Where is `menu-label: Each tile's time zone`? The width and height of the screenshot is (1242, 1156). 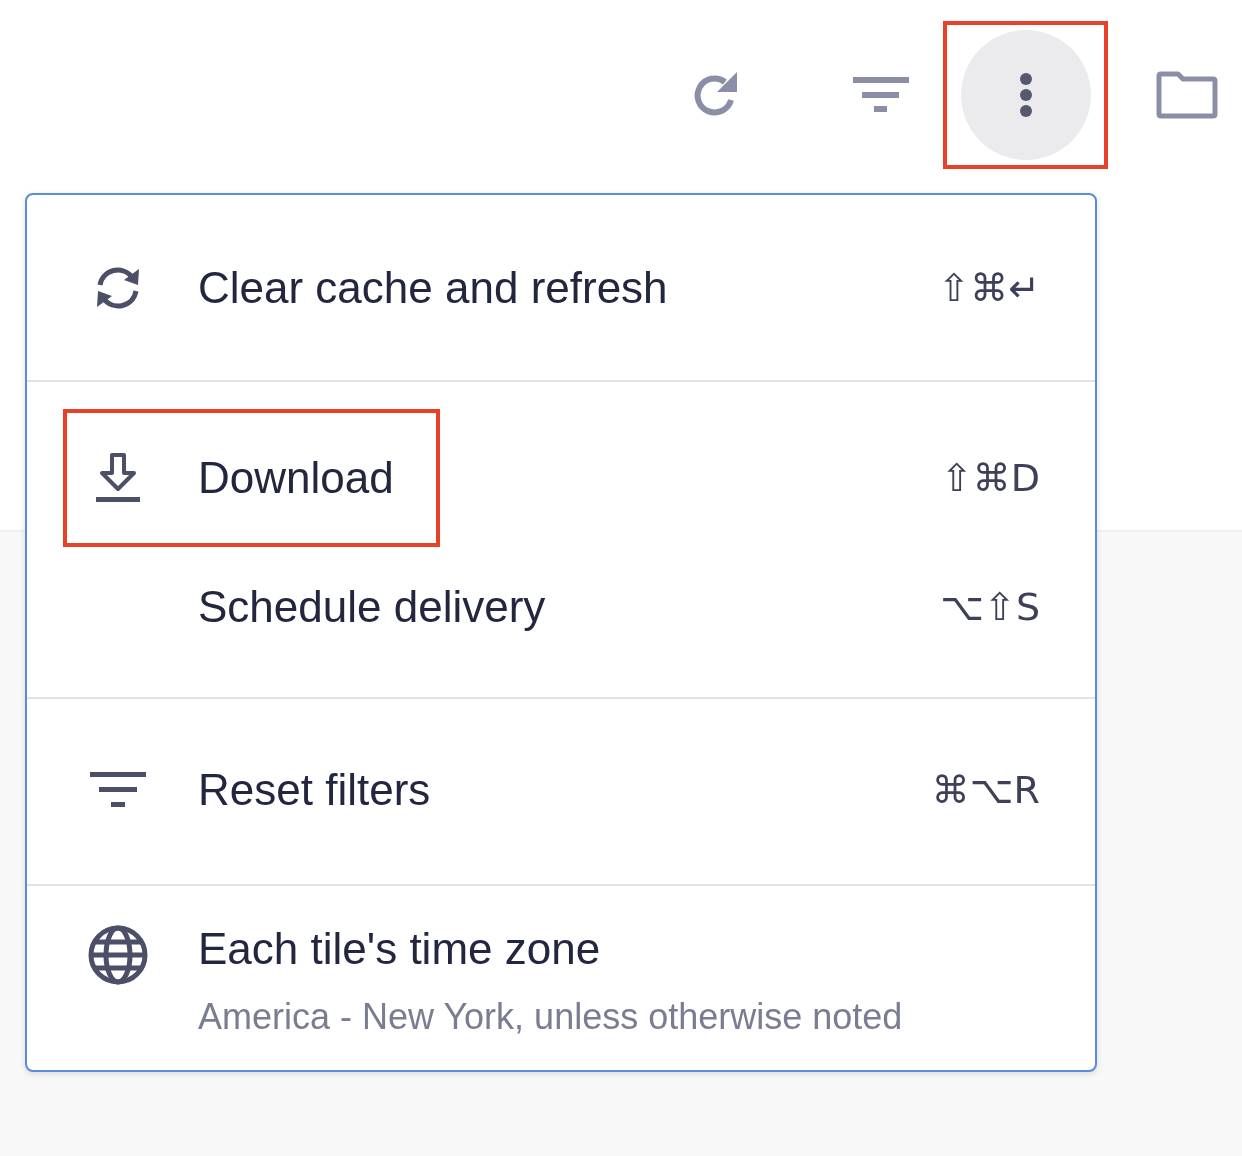 menu-label: Each tile's time zone is located at coordinates (400, 949).